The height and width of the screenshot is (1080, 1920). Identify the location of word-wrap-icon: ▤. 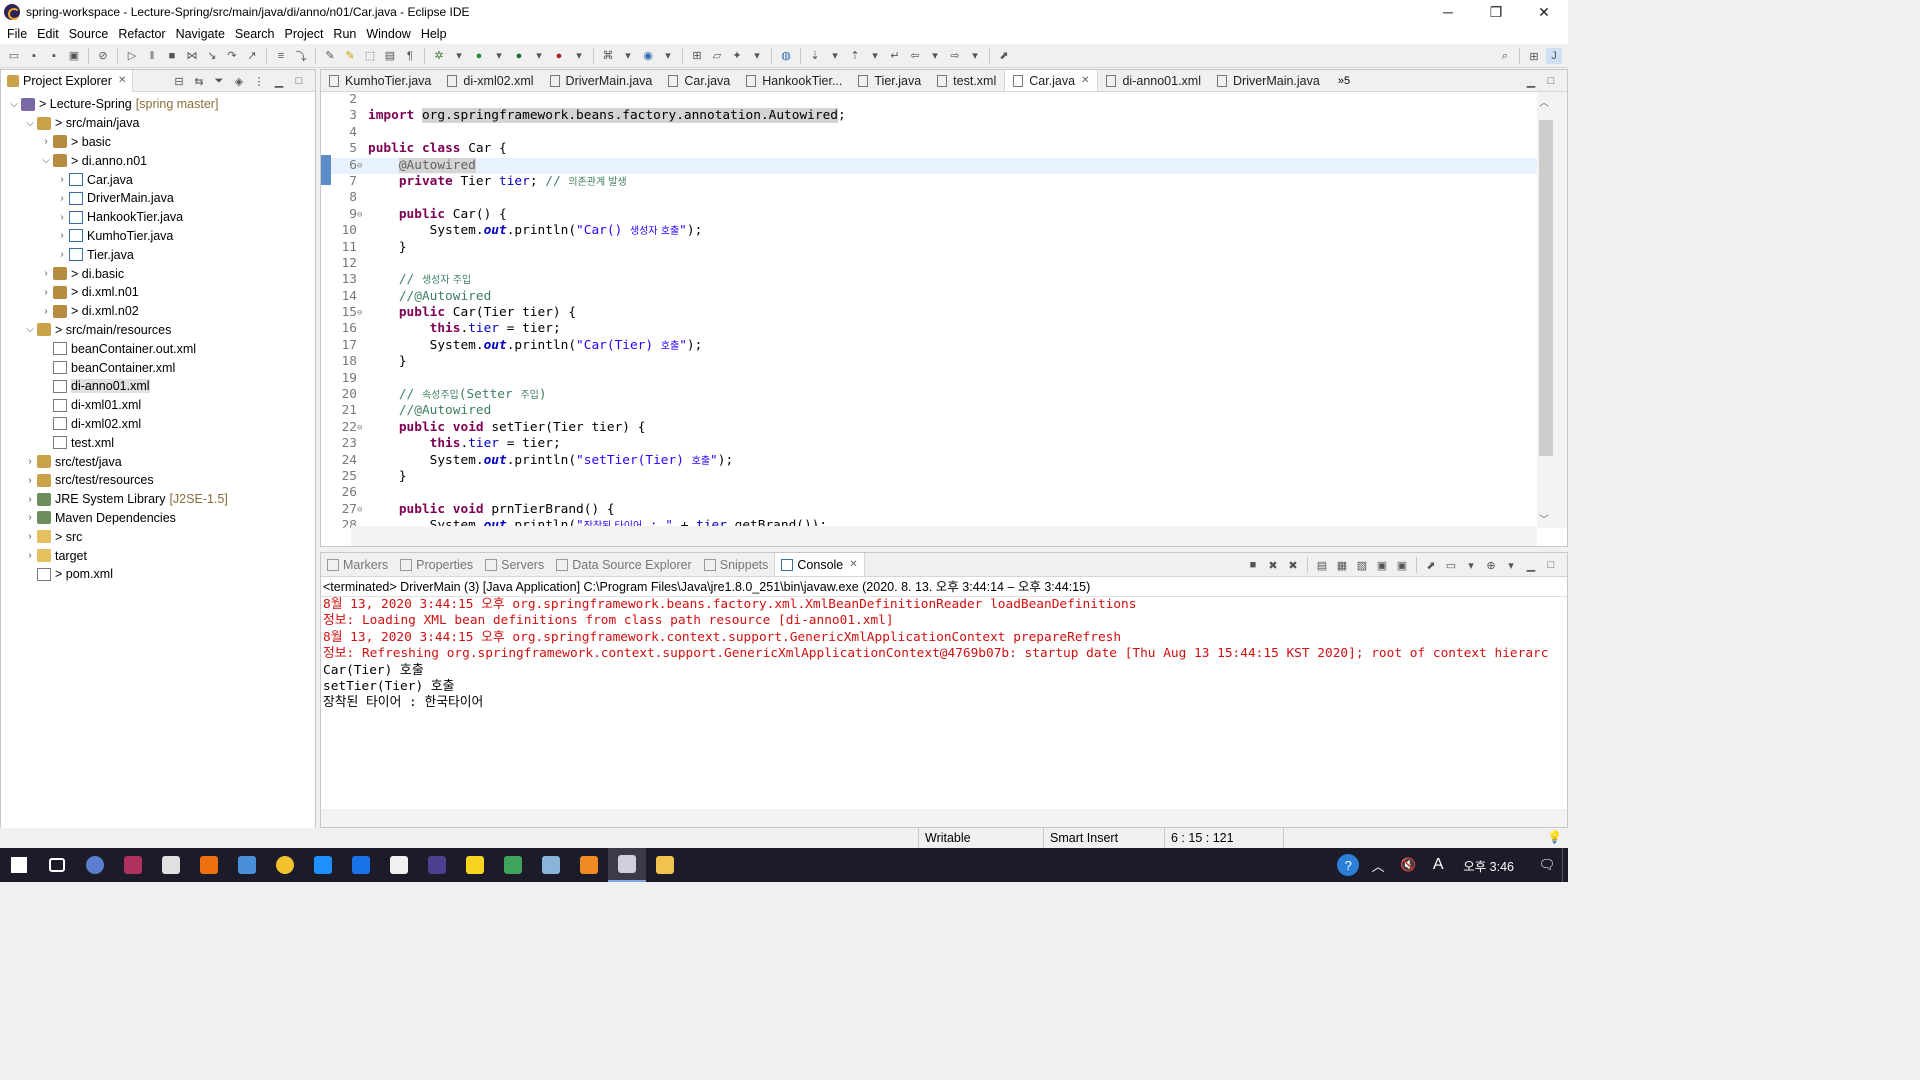
(390, 56).